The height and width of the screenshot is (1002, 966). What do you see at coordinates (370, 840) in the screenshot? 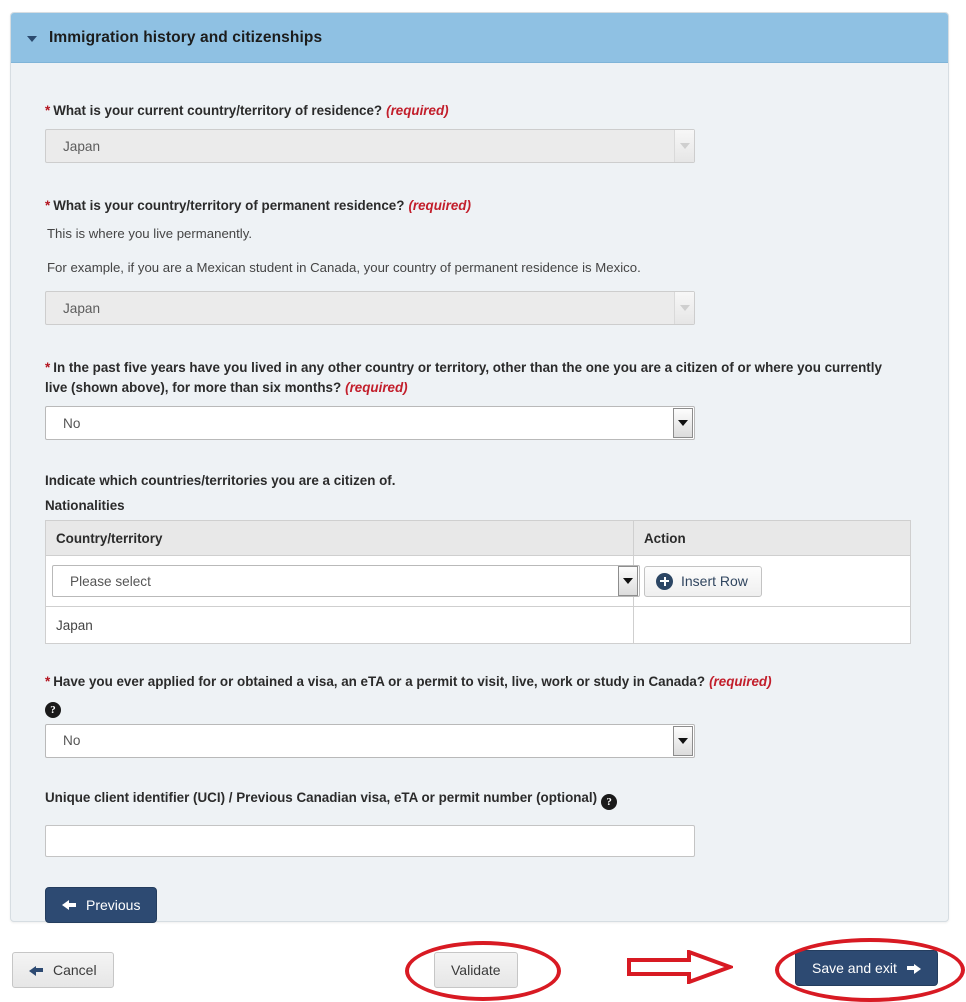
I see `uci-input` at bounding box center [370, 840].